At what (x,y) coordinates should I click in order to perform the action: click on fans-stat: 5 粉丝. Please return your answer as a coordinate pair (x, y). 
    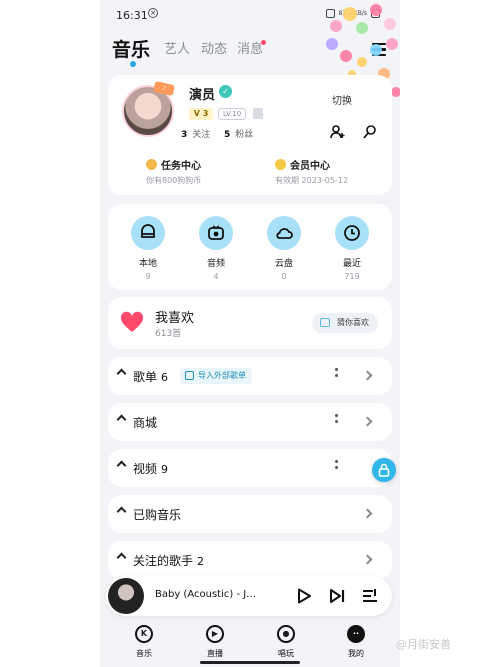
    Looking at the image, I should click on (238, 133).